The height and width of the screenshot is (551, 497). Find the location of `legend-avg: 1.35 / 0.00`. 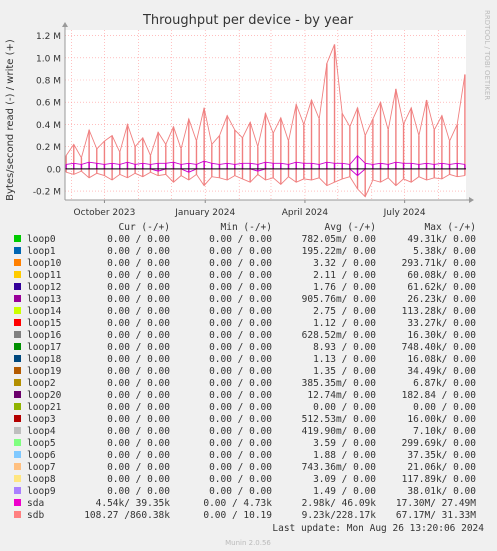

legend-avg: 1.35 / 0.00 is located at coordinates (344, 371).